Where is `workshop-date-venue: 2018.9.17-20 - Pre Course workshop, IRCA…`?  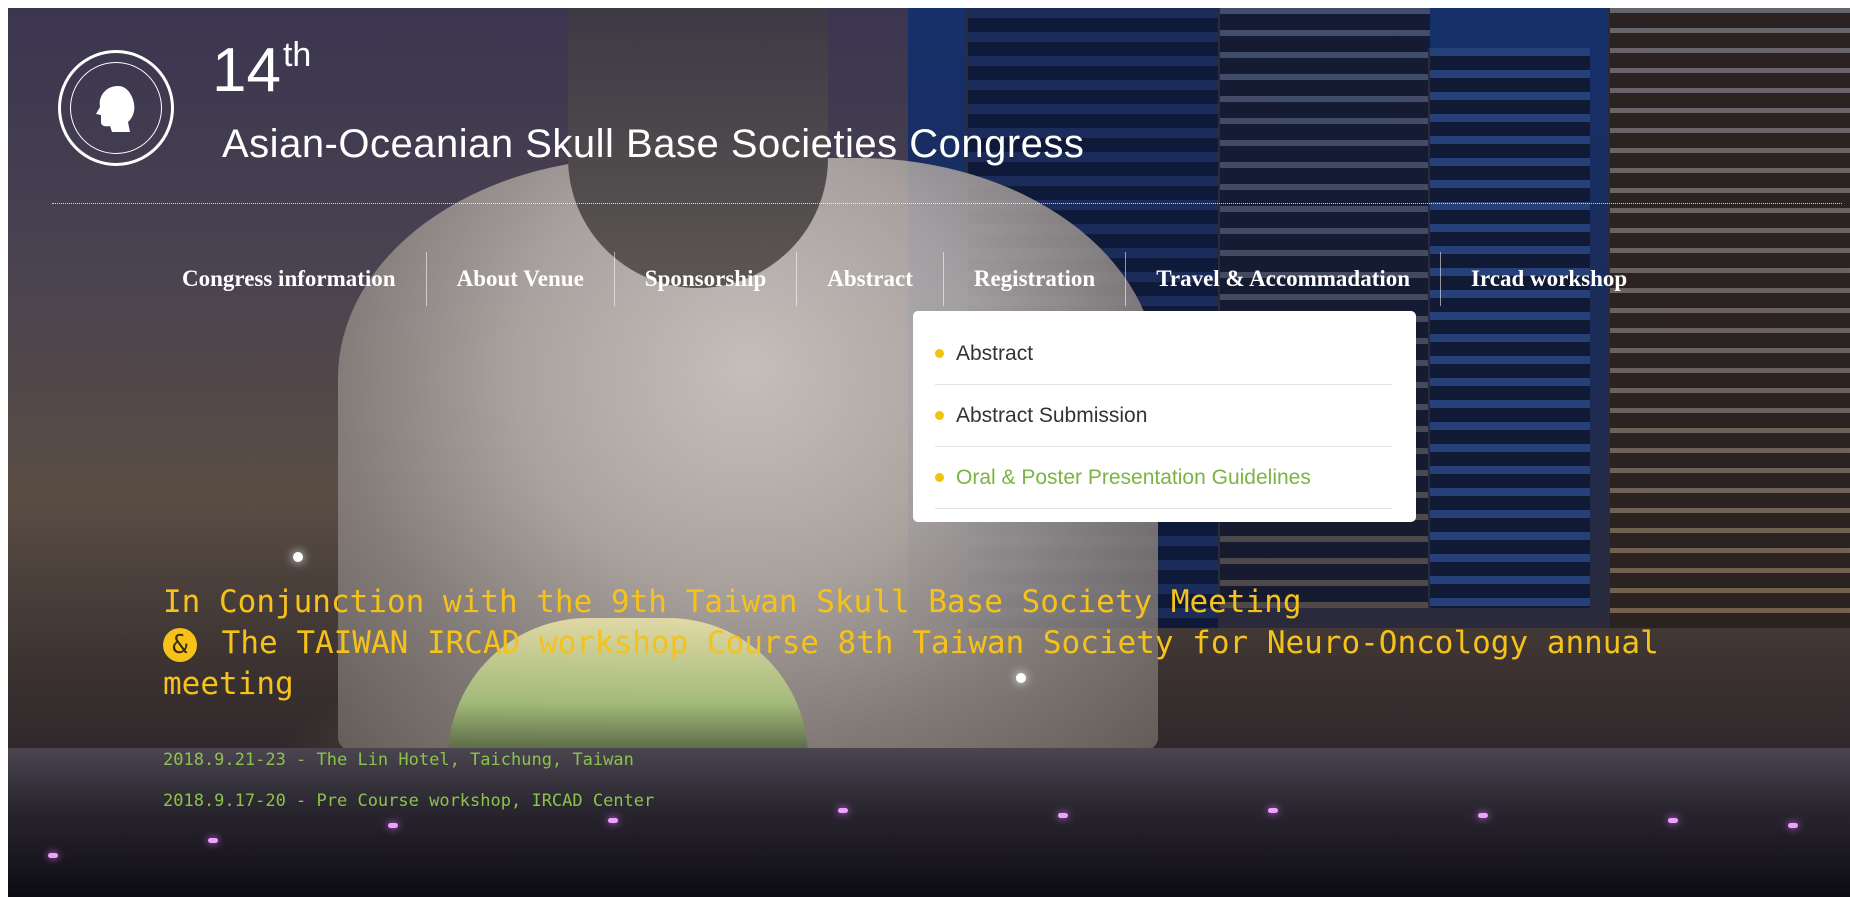 workshop-date-venue: 2018.9.17-20 - Pre Course workshop, IRCA… is located at coordinates (409, 801).